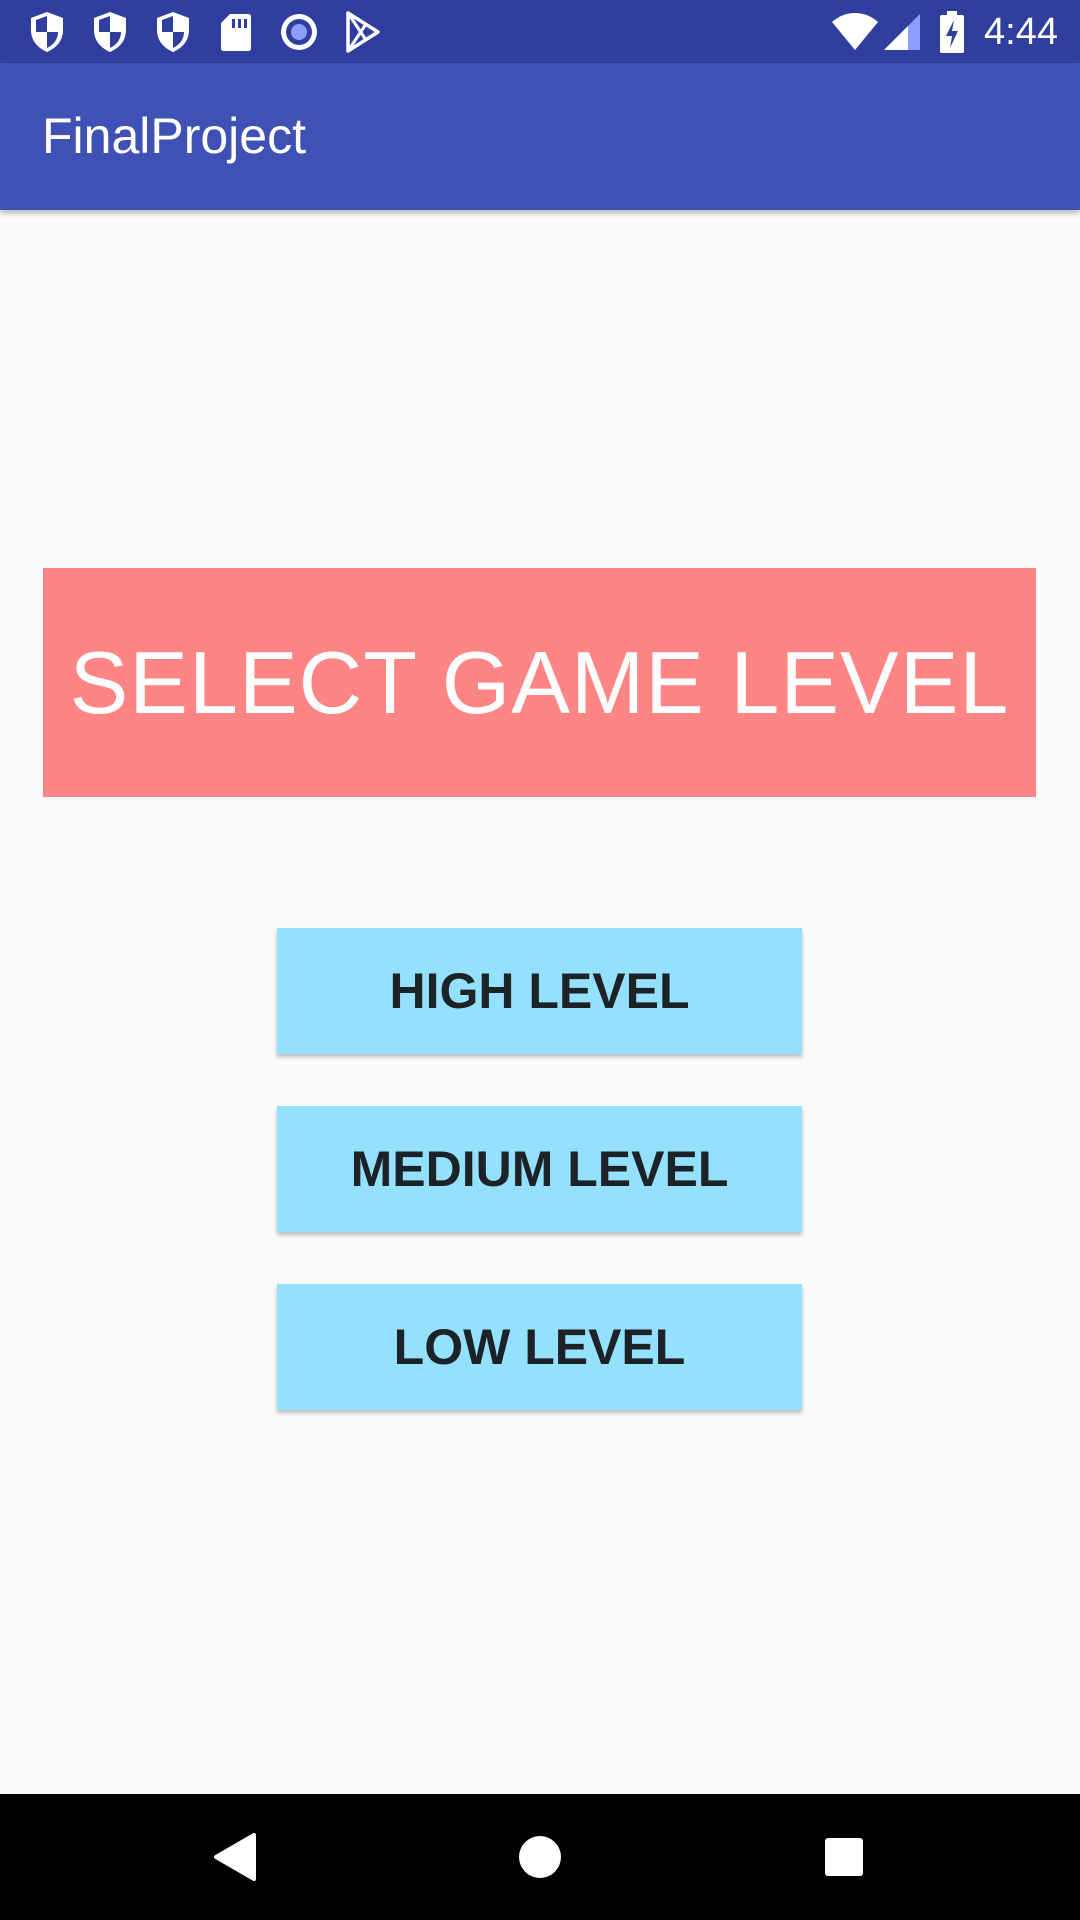 This screenshot has height=1920, width=1080. What do you see at coordinates (174, 136) in the screenshot?
I see `app-title: FinalProject` at bounding box center [174, 136].